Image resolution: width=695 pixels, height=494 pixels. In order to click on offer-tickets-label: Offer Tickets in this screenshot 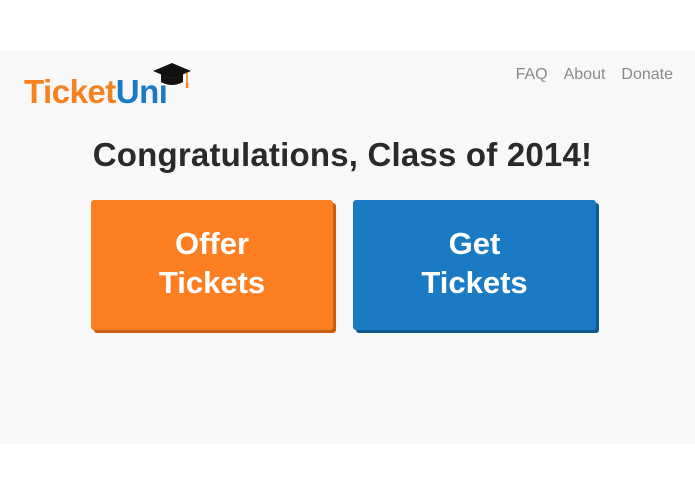, I will do `click(212, 263)`.